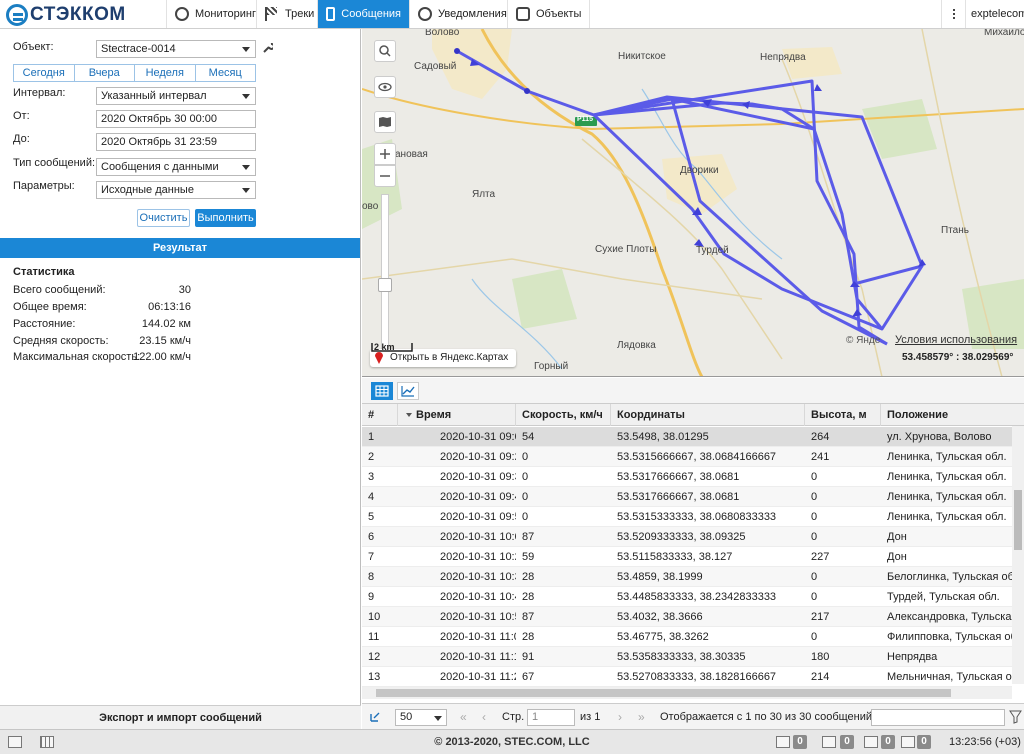  I want to click on col-header-location: Положение, so click(952, 415).